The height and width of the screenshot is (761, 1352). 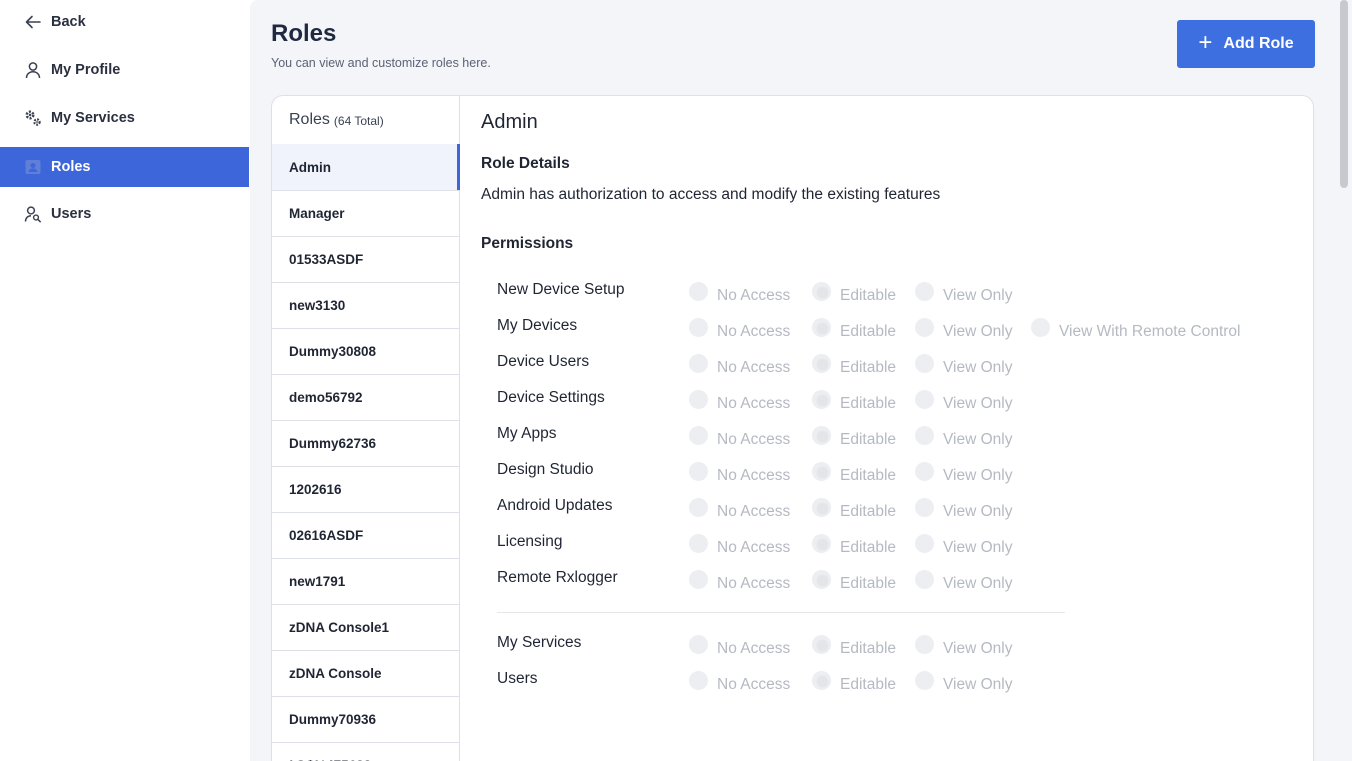 I want to click on role-list-item: Dummy30808, so click(x=365, y=351).